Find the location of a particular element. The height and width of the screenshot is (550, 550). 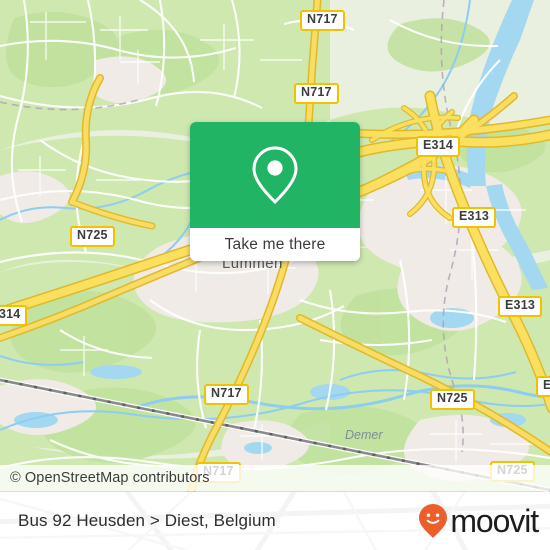

road-shield-e313-lower: E313 is located at coordinates (520, 306).